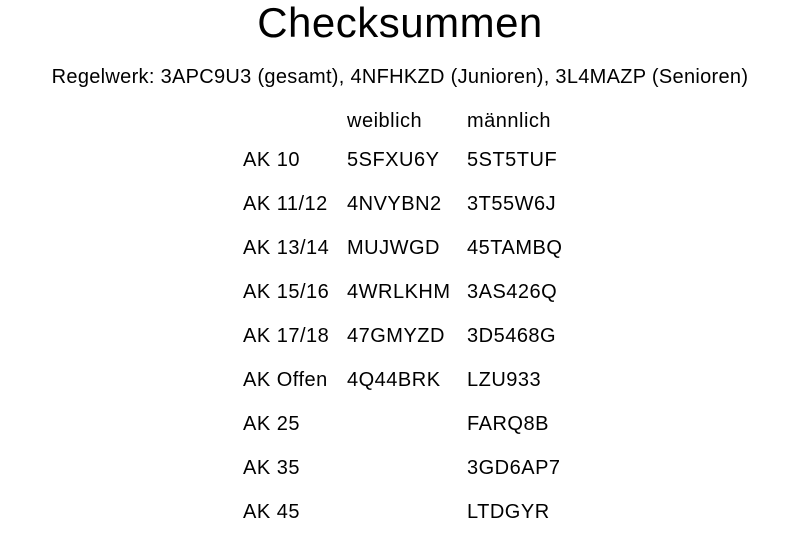  Describe the element at coordinates (393, 248) in the screenshot. I see `female-checksum-cell: MUJWGD` at that location.